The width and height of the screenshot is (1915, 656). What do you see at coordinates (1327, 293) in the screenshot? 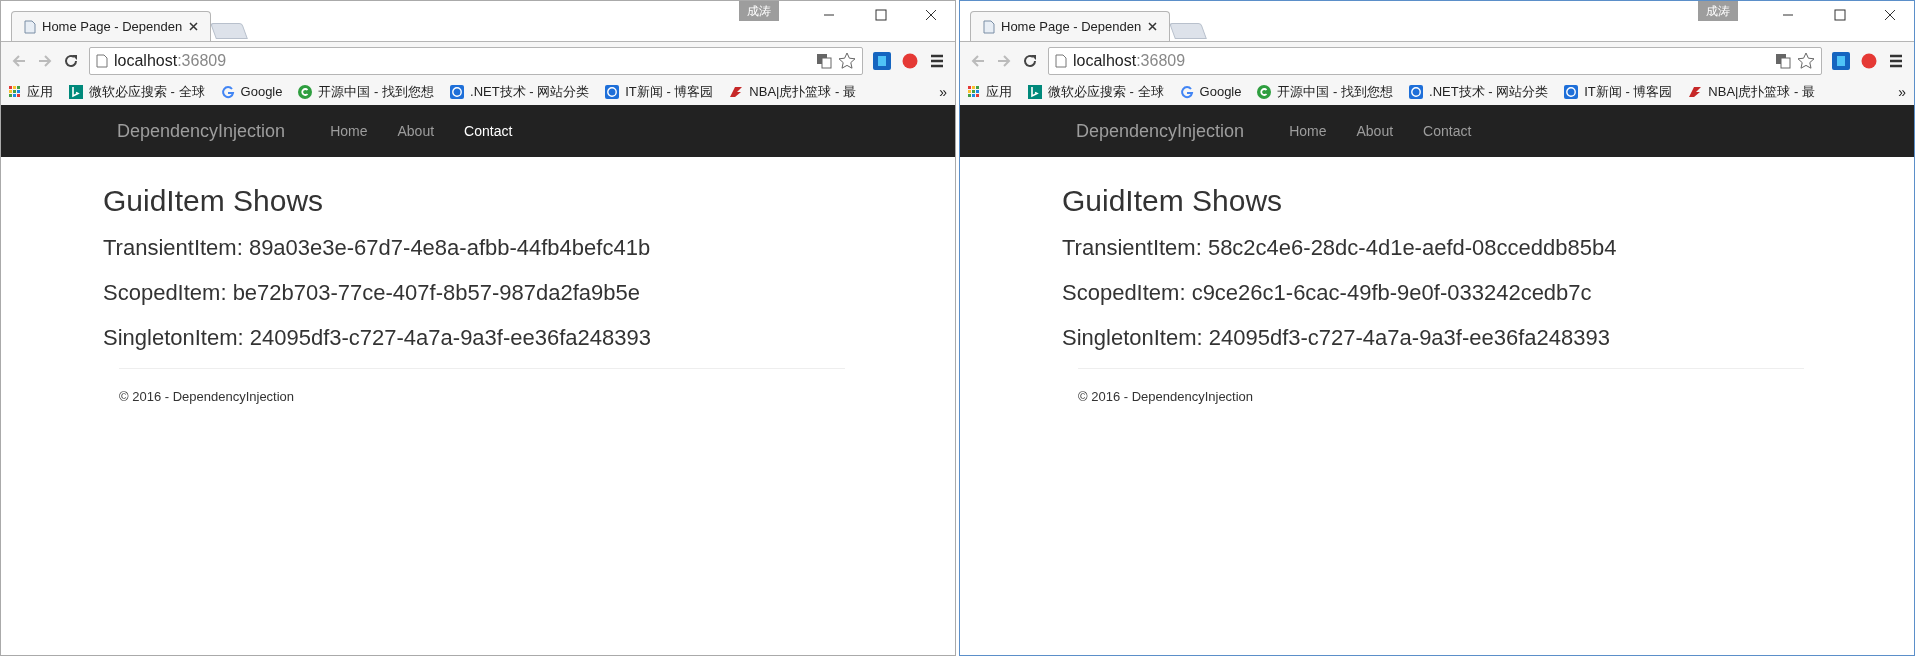
I see `guid-line: ScopedItem: c9ce26c1-6cac-49fb-9e0f-033242cedb7c` at bounding box center [1327, 293].